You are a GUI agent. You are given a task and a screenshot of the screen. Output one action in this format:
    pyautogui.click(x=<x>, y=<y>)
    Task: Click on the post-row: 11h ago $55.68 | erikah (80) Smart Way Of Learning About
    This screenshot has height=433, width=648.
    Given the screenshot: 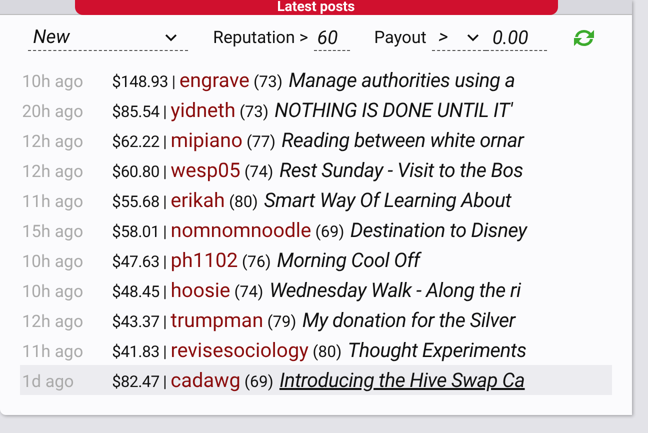 What is the action you would take?
    pyautogui.click(x=316, y=200)
    